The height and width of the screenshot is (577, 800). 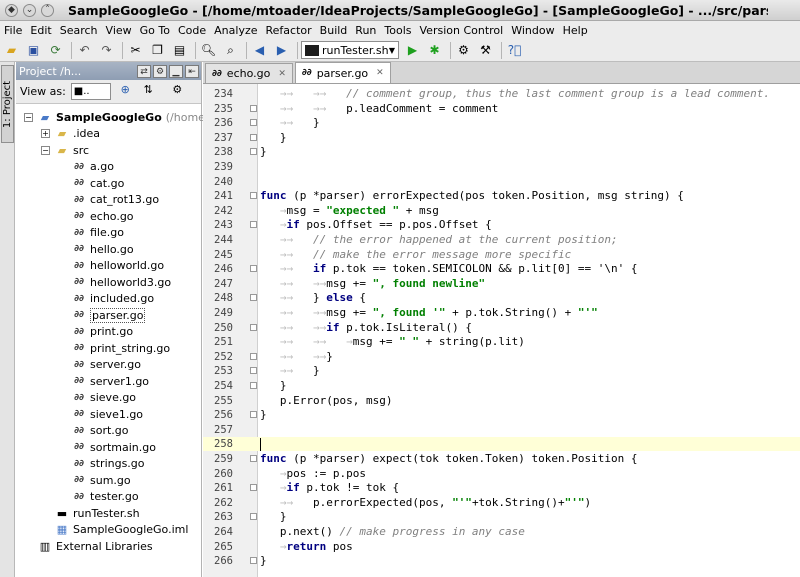 I want to click on tree-item: ∂∂ print.go, so click(x=95, y=332).